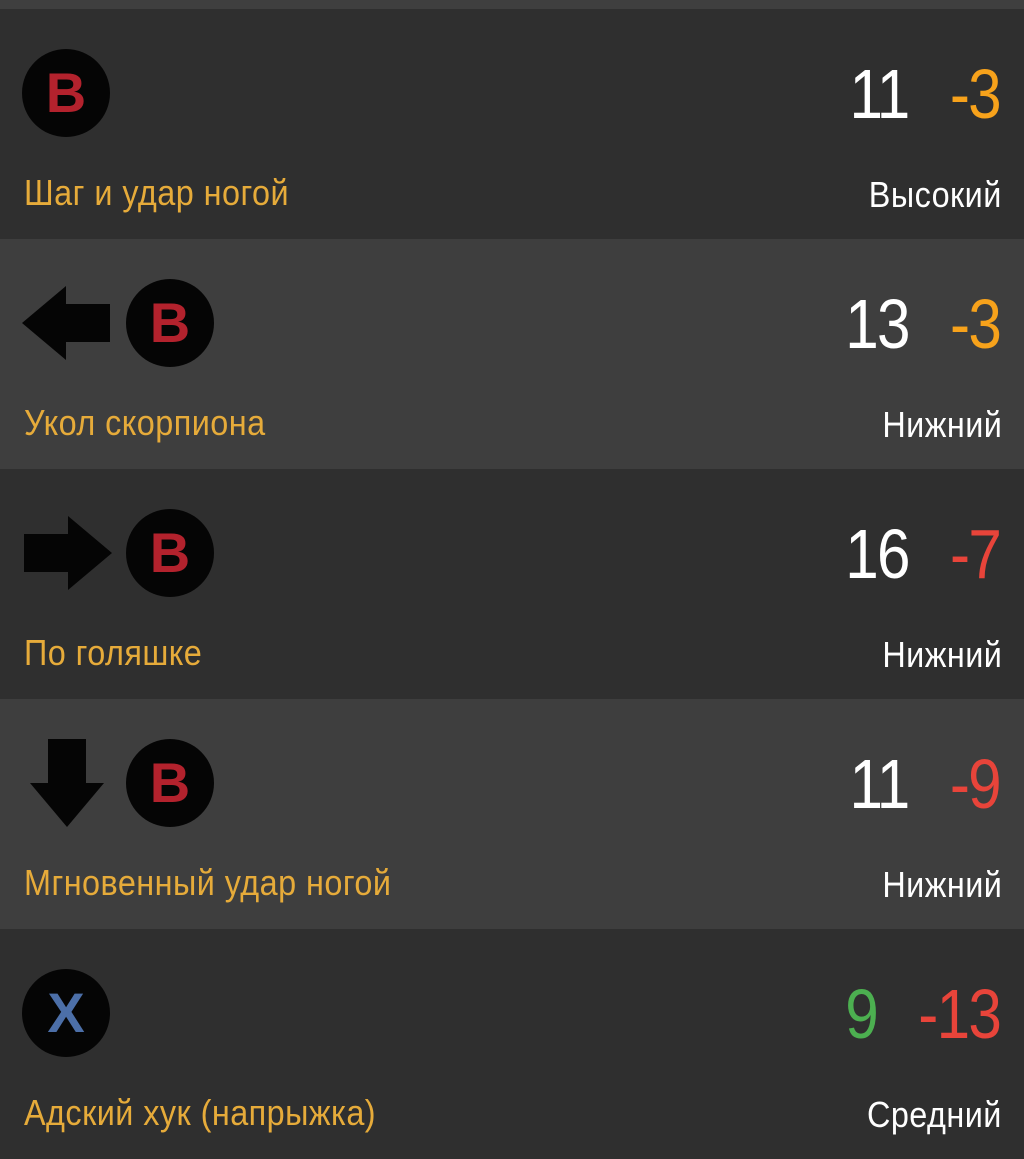  I want to click on arrow-left-icon, so click(67, 323).